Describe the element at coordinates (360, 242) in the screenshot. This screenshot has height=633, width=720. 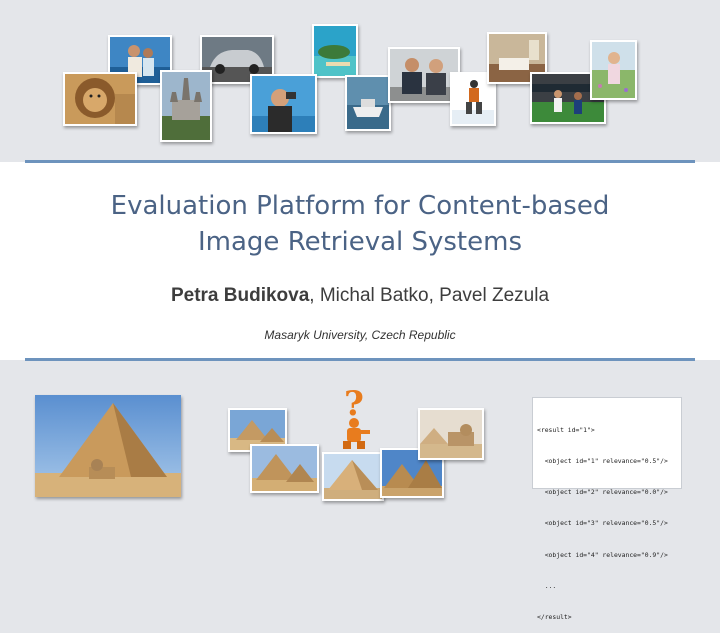
I see `title-line-2: Image Retrieval Systems` at that location.